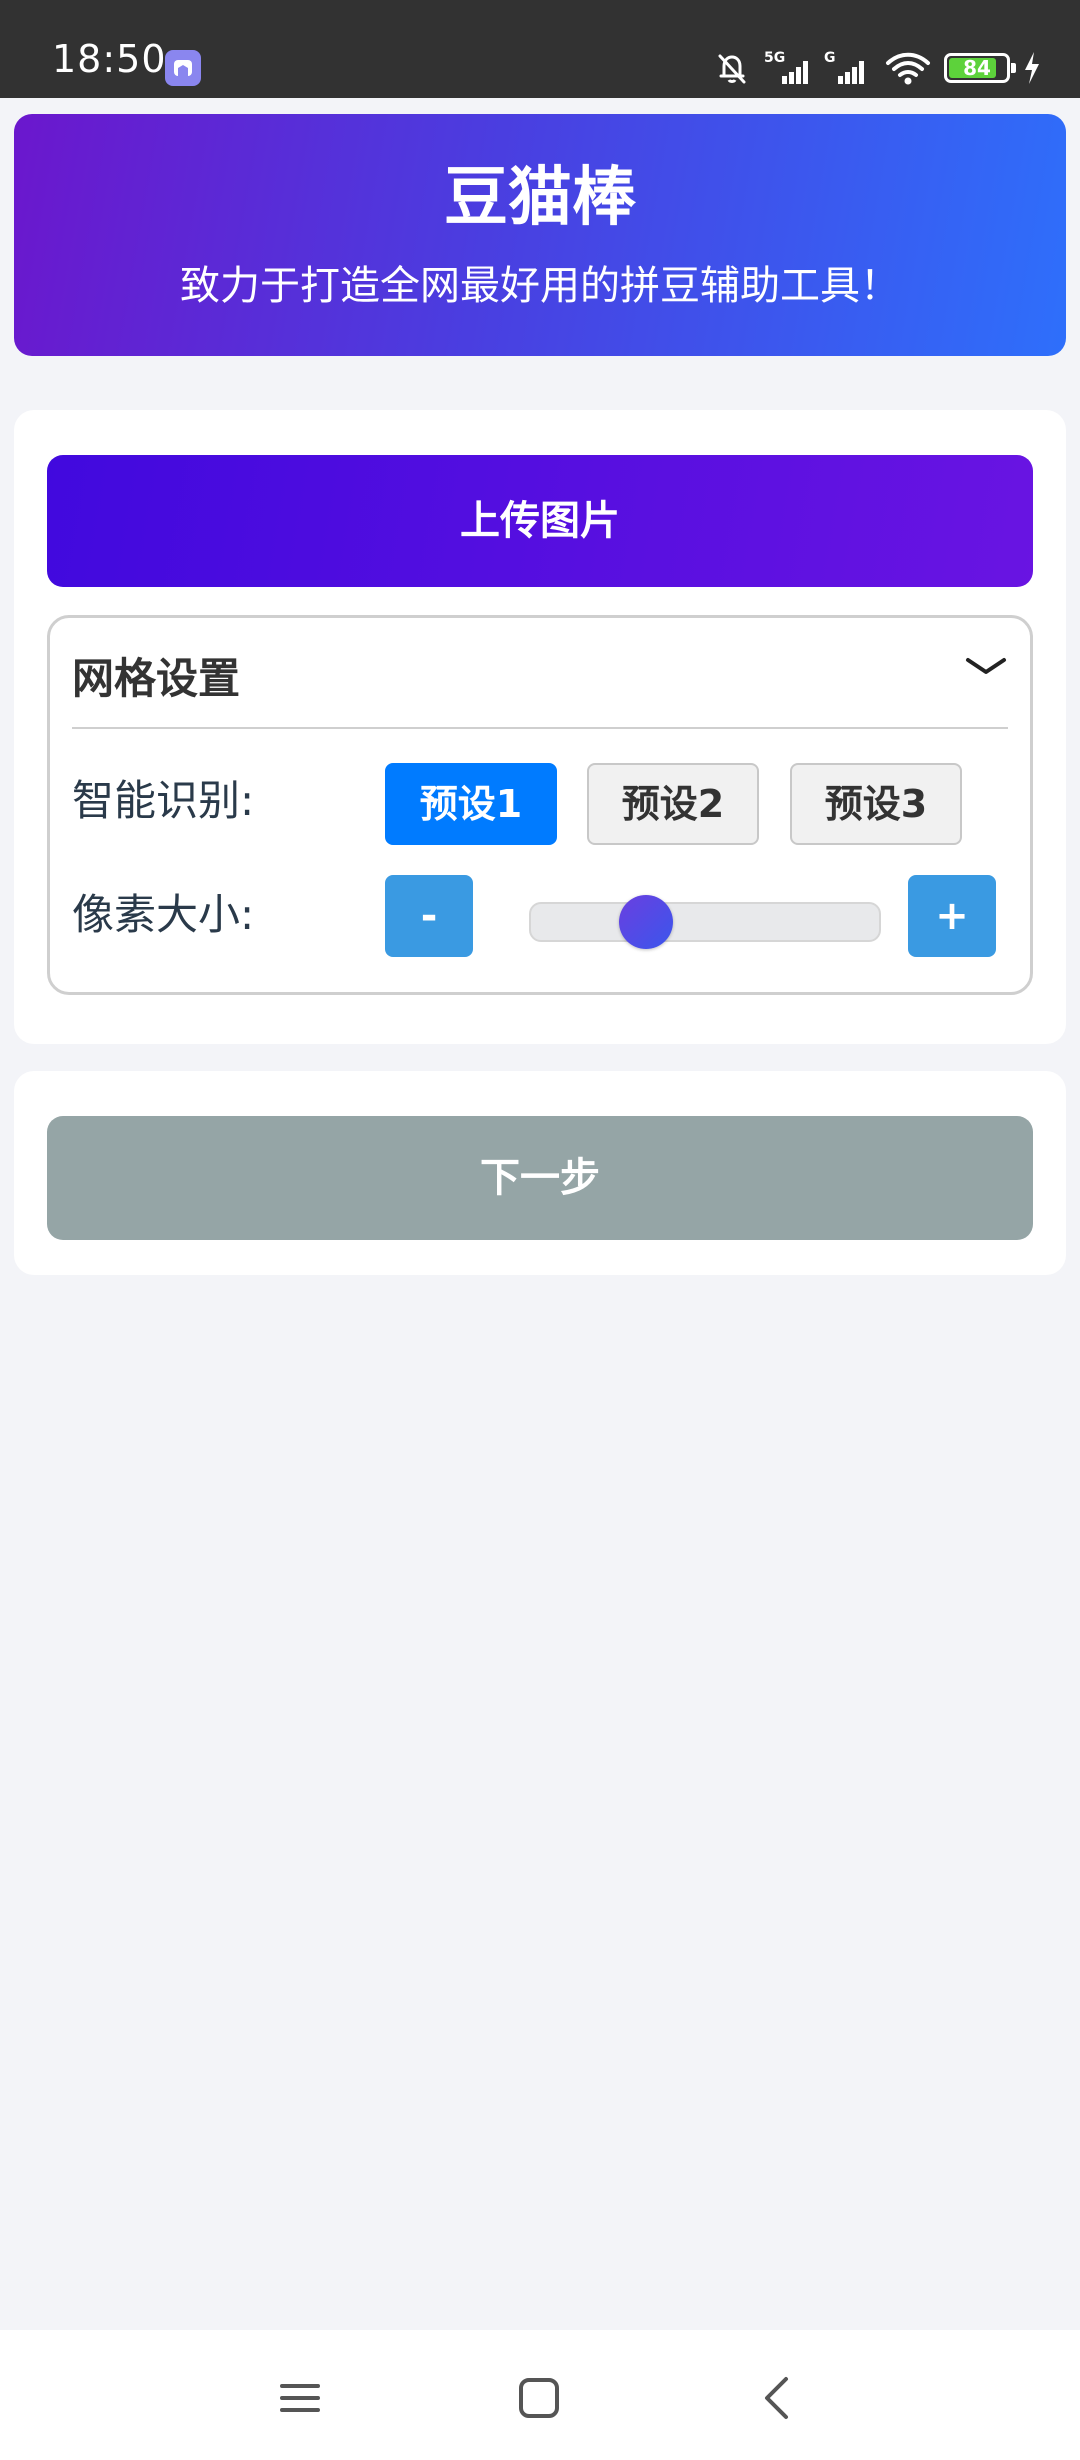 The height and width of the screenshot is (2460, 1080). Describe the element at coordinates (1032, 68) in the screenshot. I see `charging-icon` at that location.